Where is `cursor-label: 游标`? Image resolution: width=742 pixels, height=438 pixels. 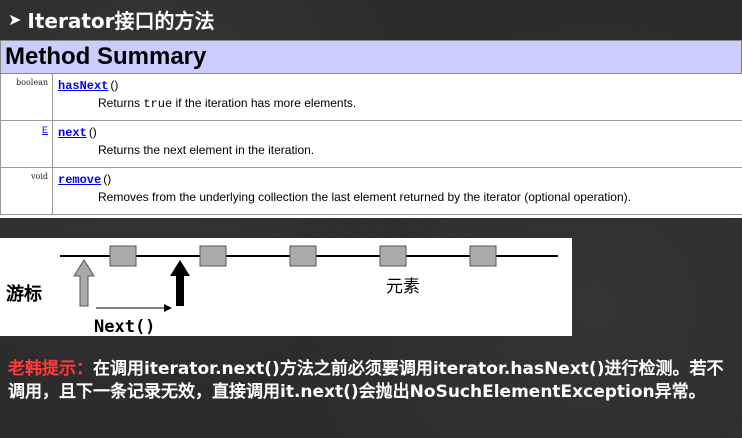
cursor-label: 游标 is located at coordinates (24, 294).